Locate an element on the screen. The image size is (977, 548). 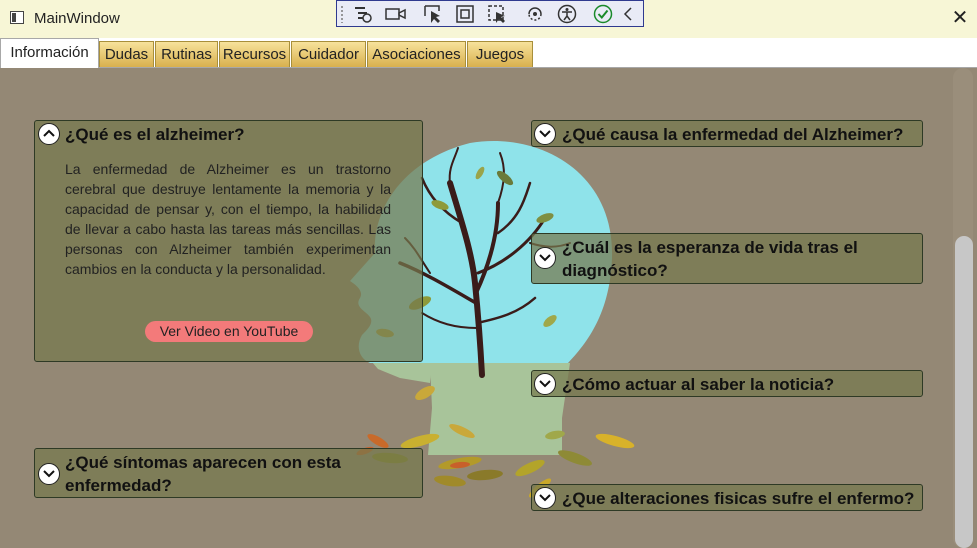
tab-rutinas: Rutinas is located at coordinates (186, 54).